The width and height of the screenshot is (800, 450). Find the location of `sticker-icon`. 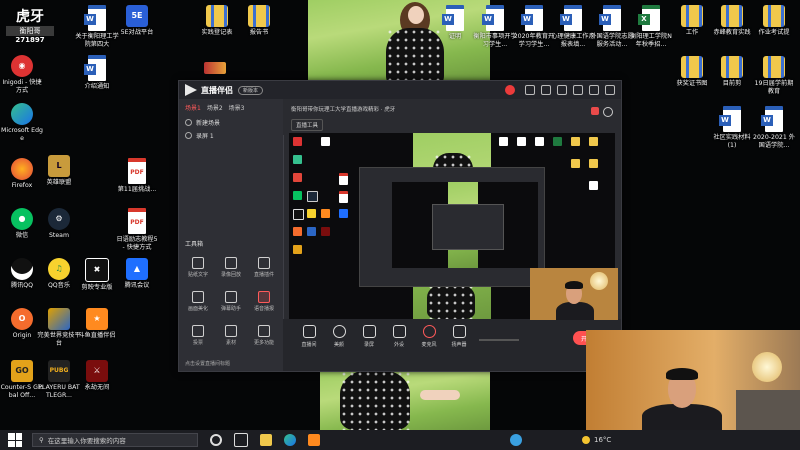

sticker-icon is located at coordinates (198, 263).